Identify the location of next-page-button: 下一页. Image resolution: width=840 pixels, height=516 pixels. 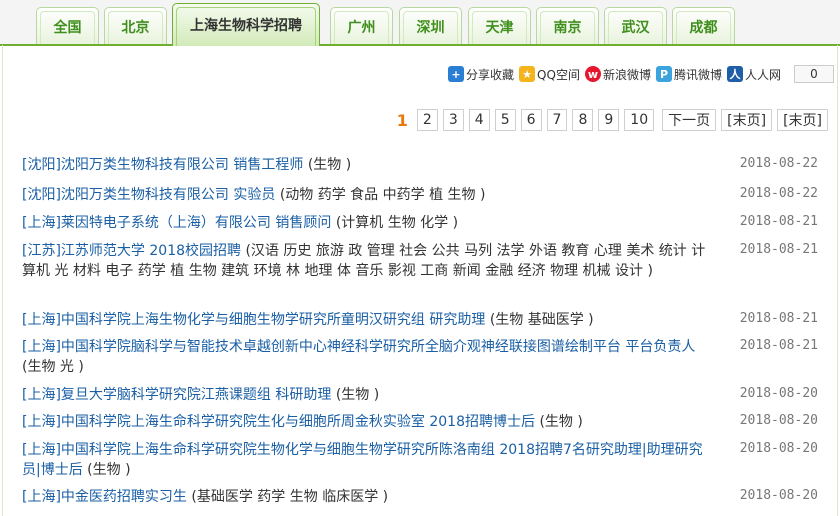
(689, 120).